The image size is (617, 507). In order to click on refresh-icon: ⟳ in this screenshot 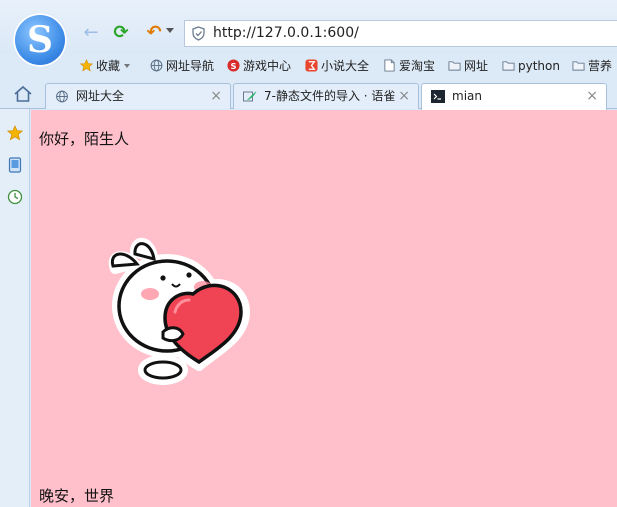, I will do `click(121, 33)`.